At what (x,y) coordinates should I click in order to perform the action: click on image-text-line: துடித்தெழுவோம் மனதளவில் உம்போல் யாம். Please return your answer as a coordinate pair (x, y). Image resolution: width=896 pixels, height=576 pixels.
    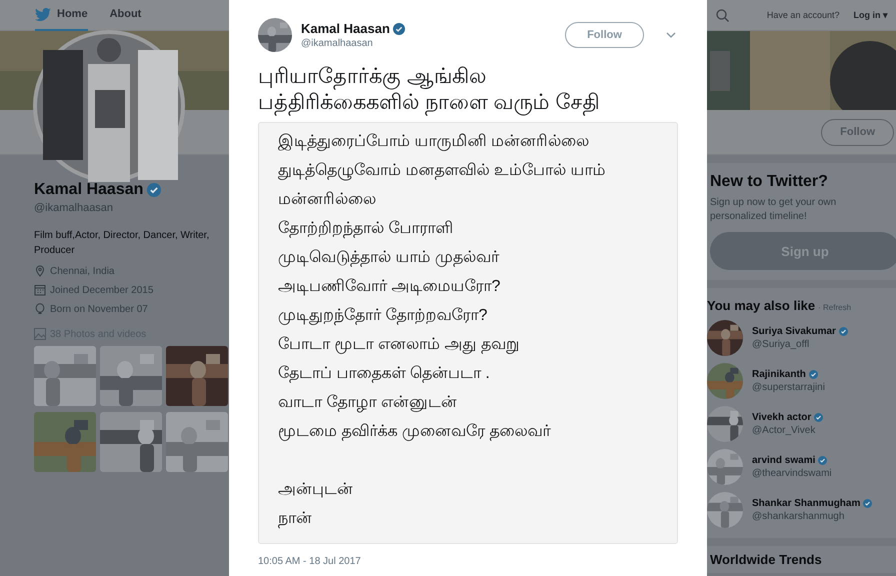
    Looking at the image, I should click on (442, 171).